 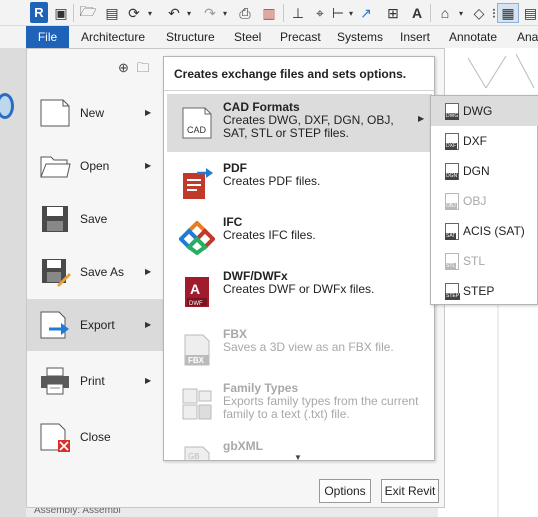 What do you see at coordinates (366, 13) in the screenshot?
I see `align-icon: ↗` at bounding box center [366, 13].